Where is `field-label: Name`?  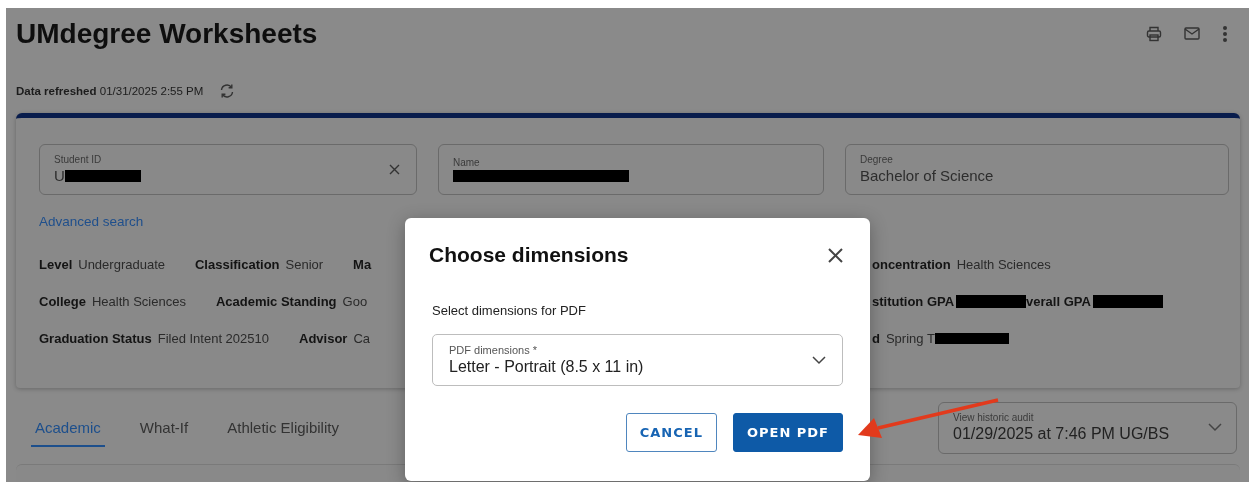 field-label: Name is located at coordinates (467, 162).